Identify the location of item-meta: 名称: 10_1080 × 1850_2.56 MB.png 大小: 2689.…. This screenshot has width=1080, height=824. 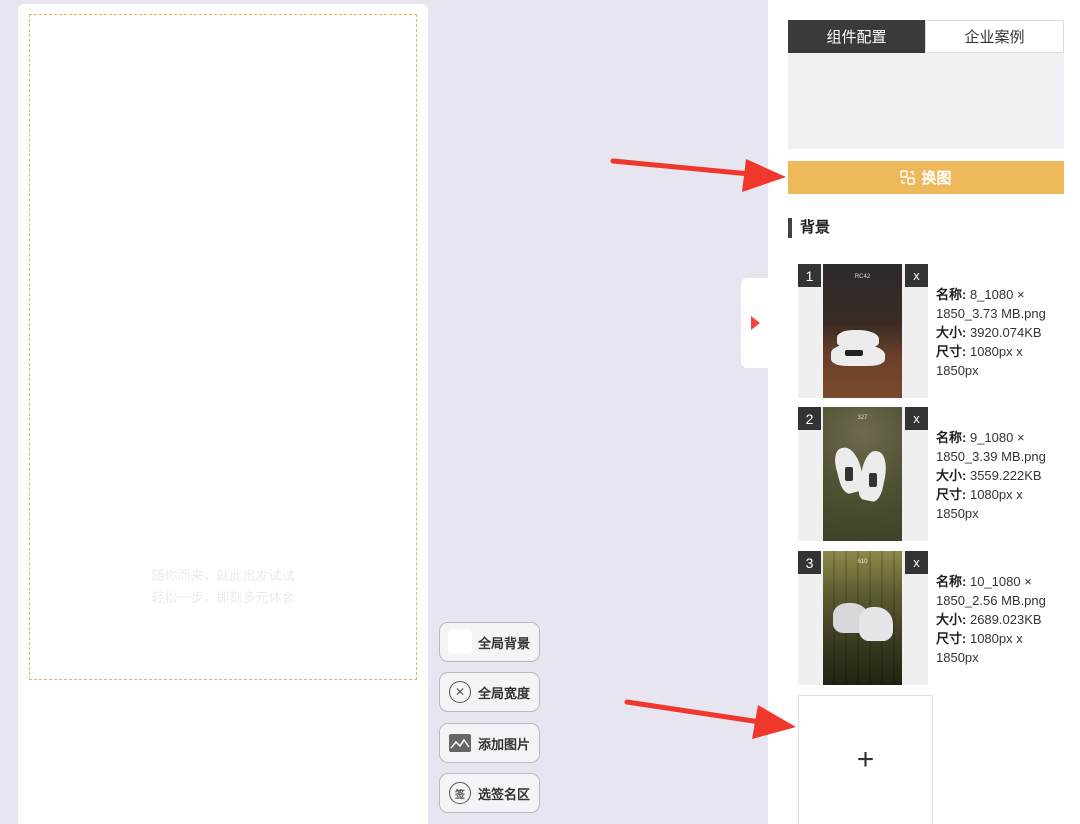
(991, 619).